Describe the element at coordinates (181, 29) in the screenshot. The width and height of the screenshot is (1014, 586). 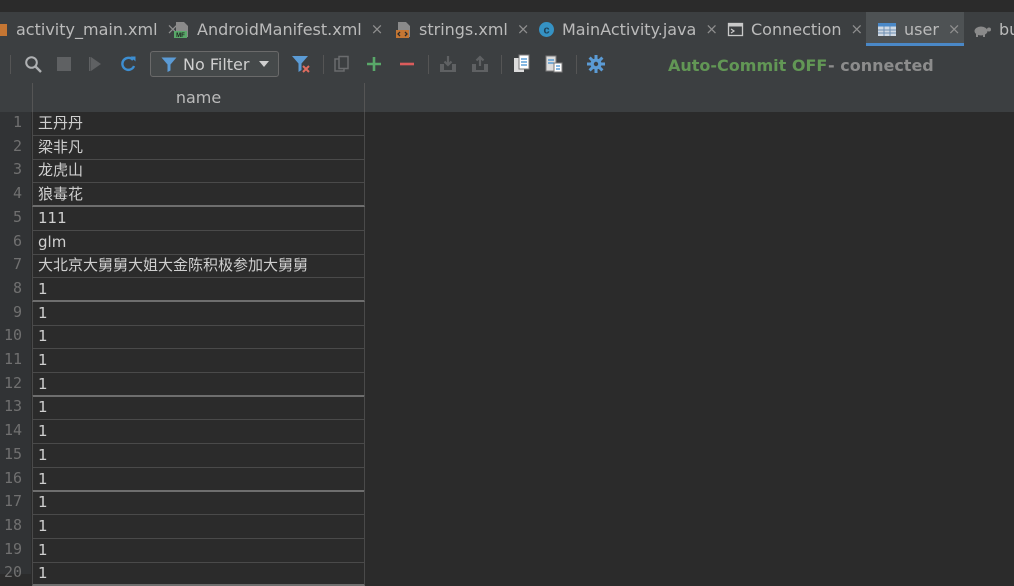
I see `manifest-file-icon: MF` at that location.